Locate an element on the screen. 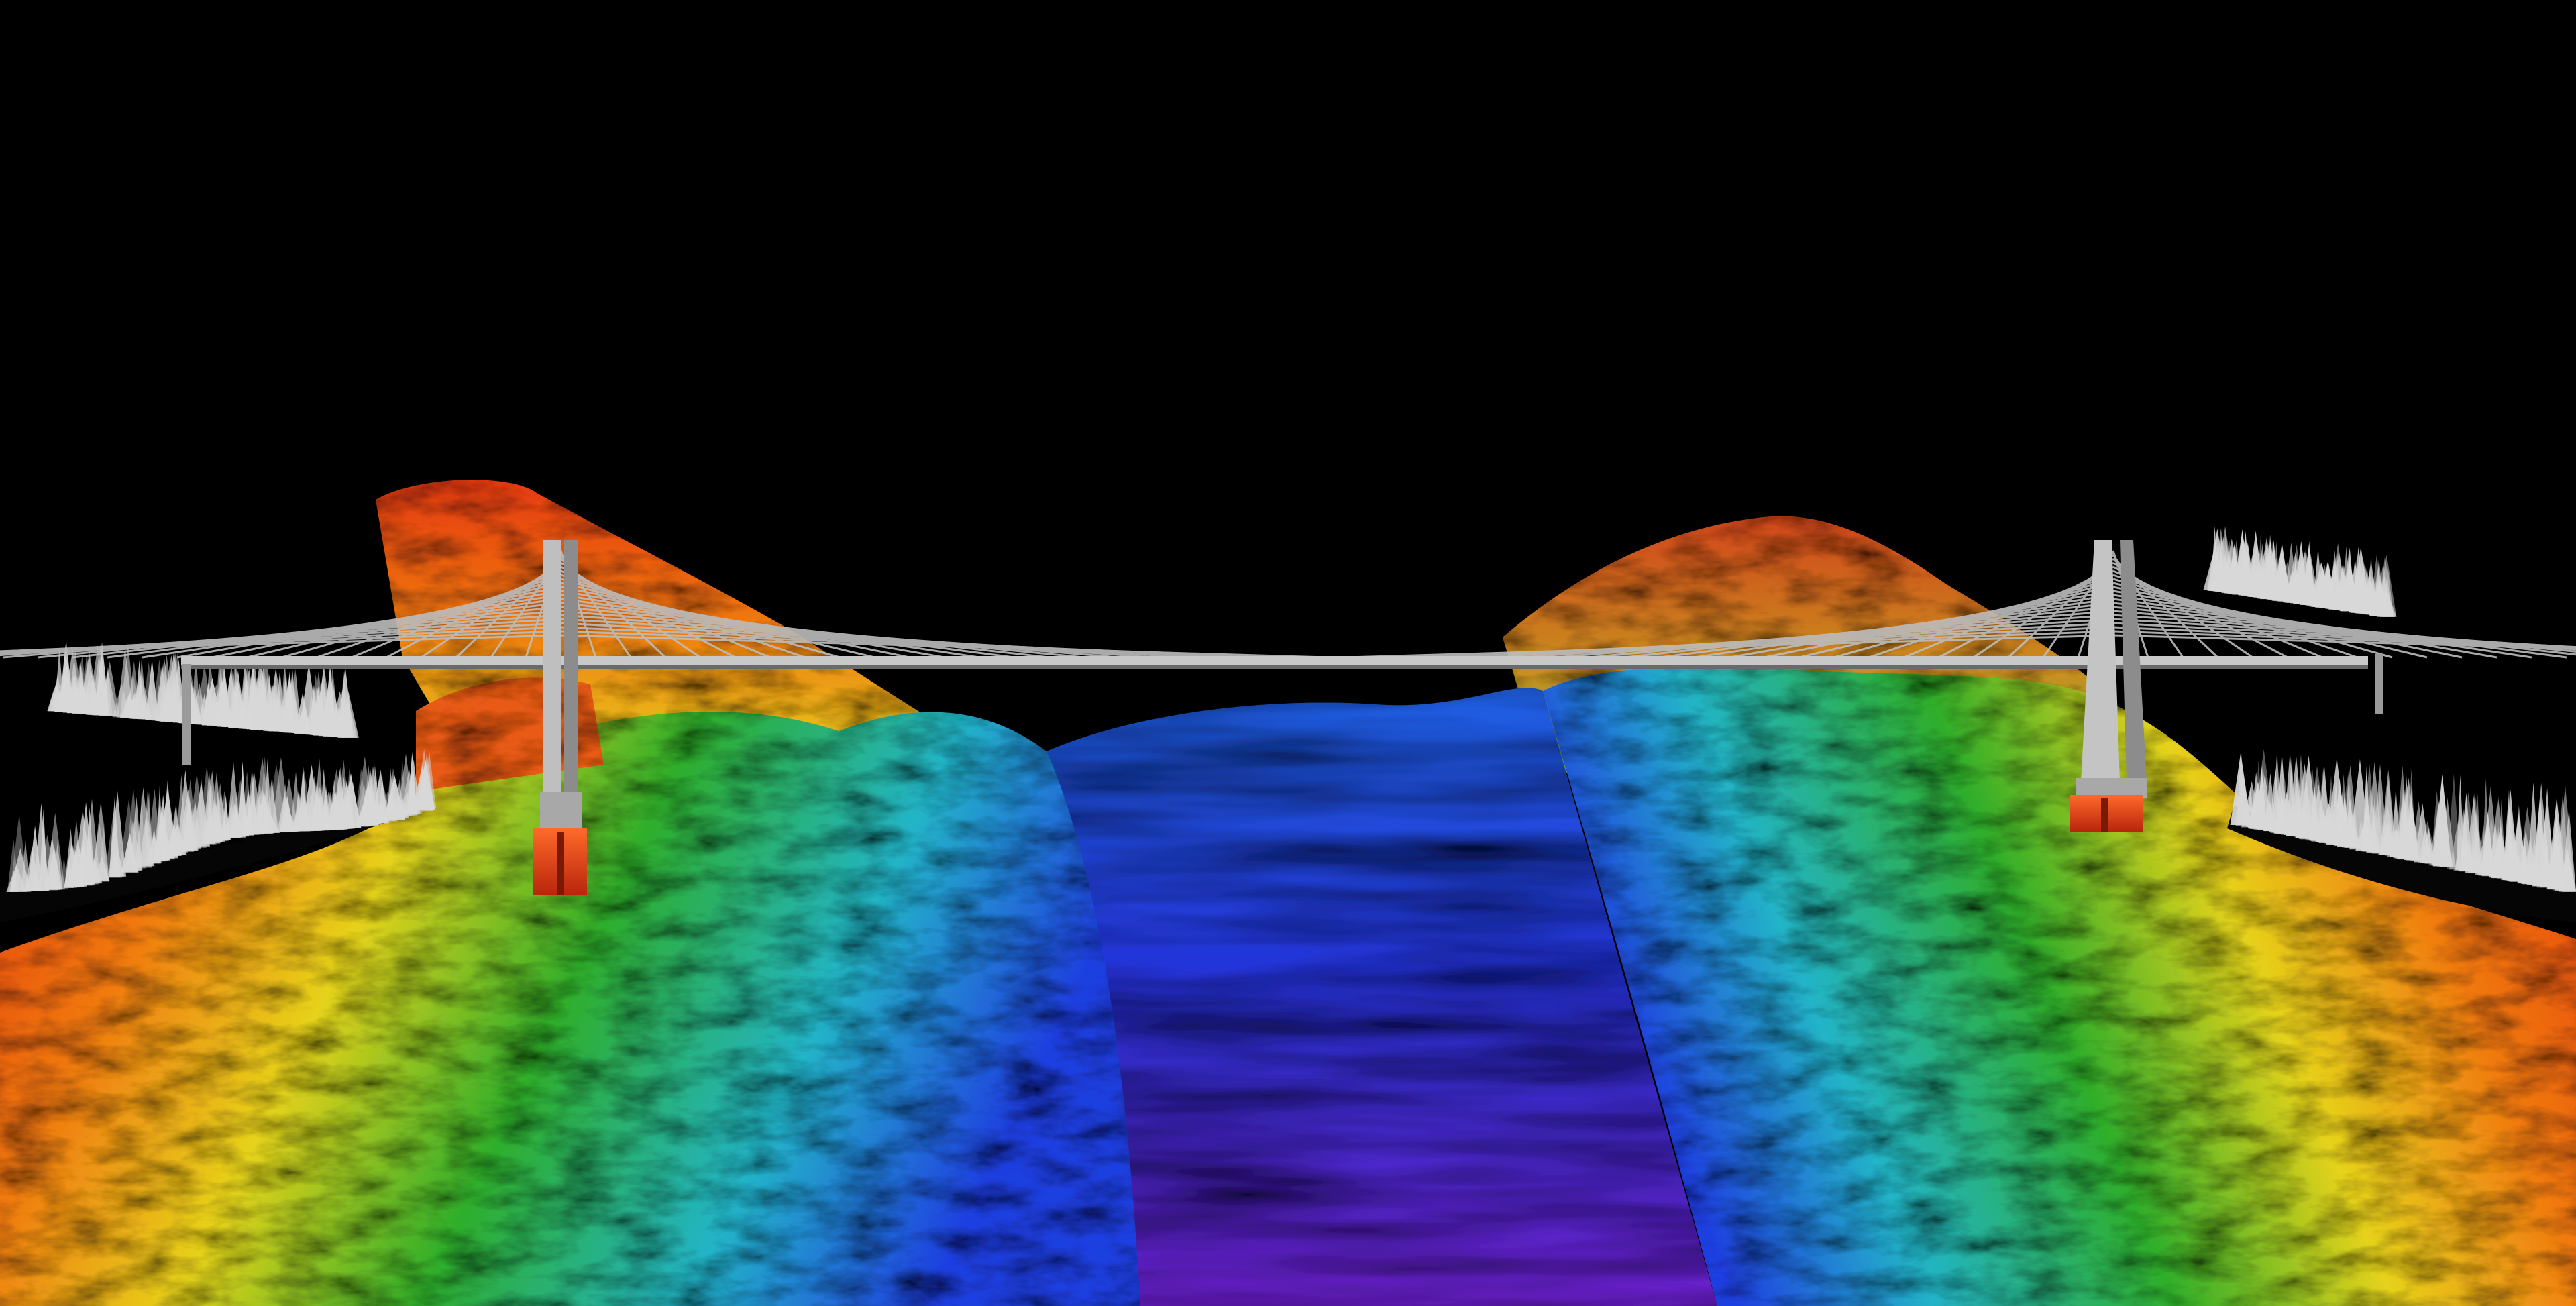  bridge-deck is located at coordinates (1274, 660).